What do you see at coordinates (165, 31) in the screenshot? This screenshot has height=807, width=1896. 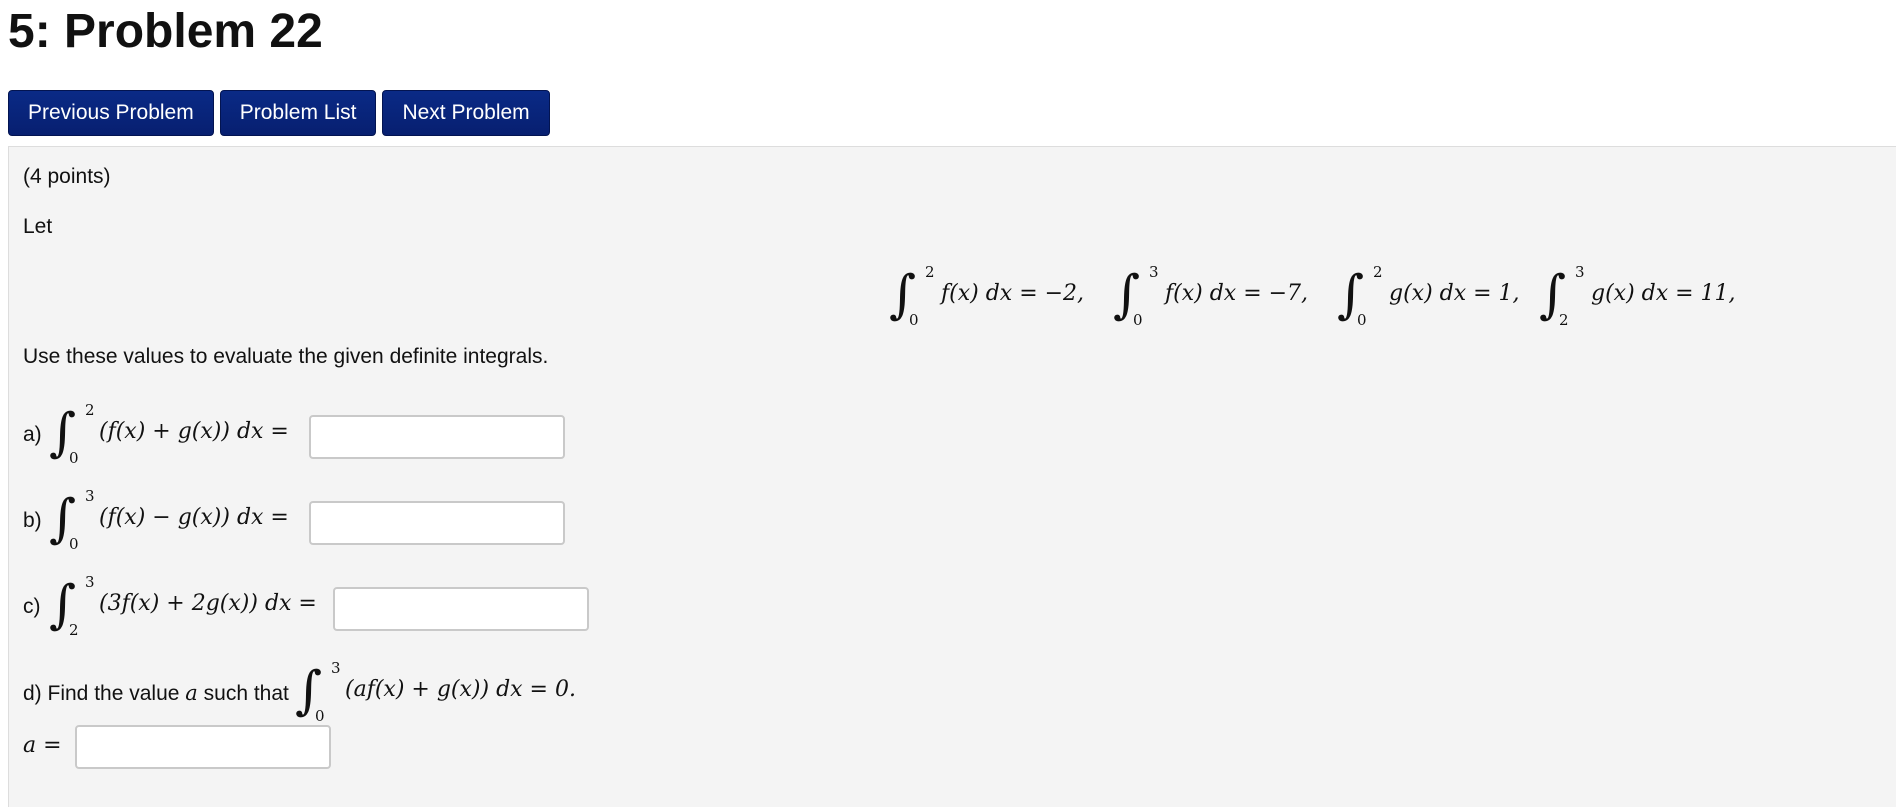 I see `page-title: 5: Problem 22` at bounding box center [165, 31].